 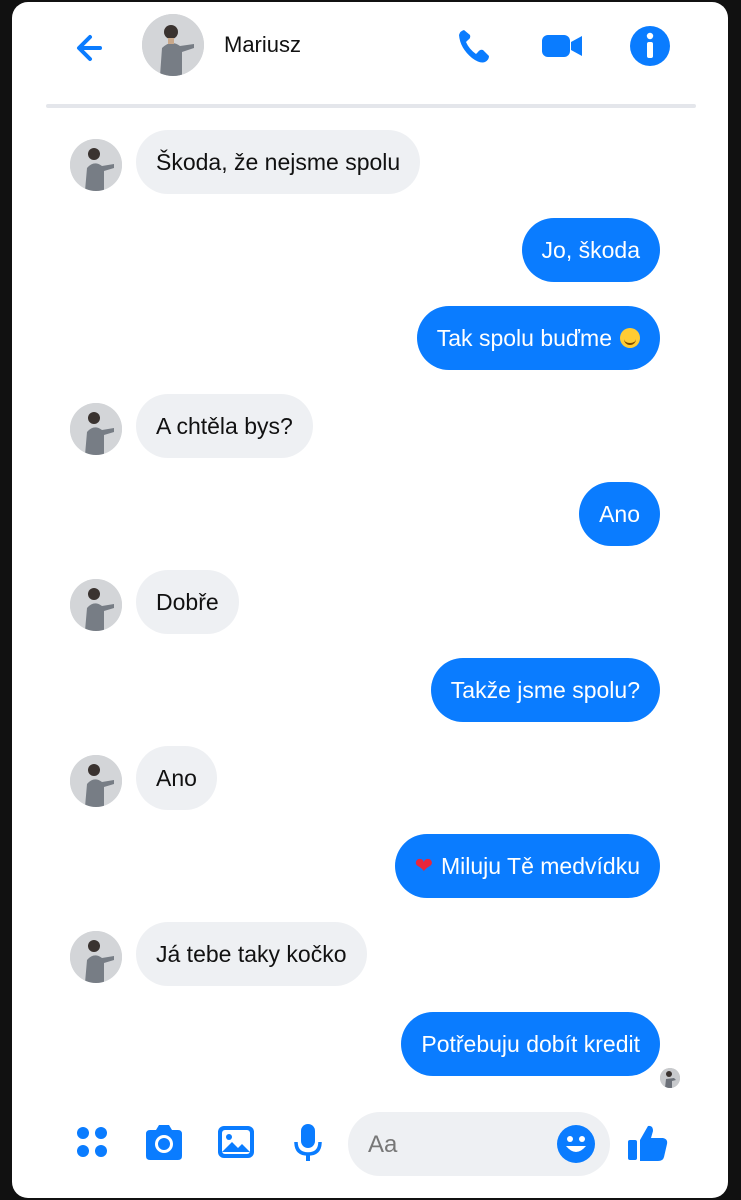 I want to click on message-text: A chtěla bys?, so click(x=224, y=425).